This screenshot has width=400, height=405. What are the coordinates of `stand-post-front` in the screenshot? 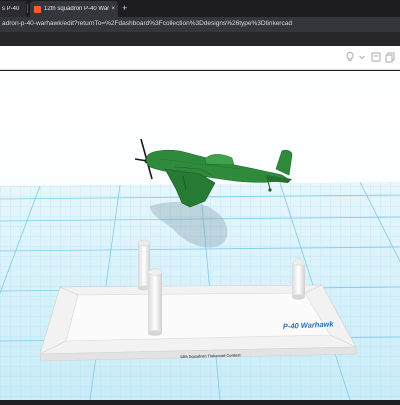 It's located at (155, 302).